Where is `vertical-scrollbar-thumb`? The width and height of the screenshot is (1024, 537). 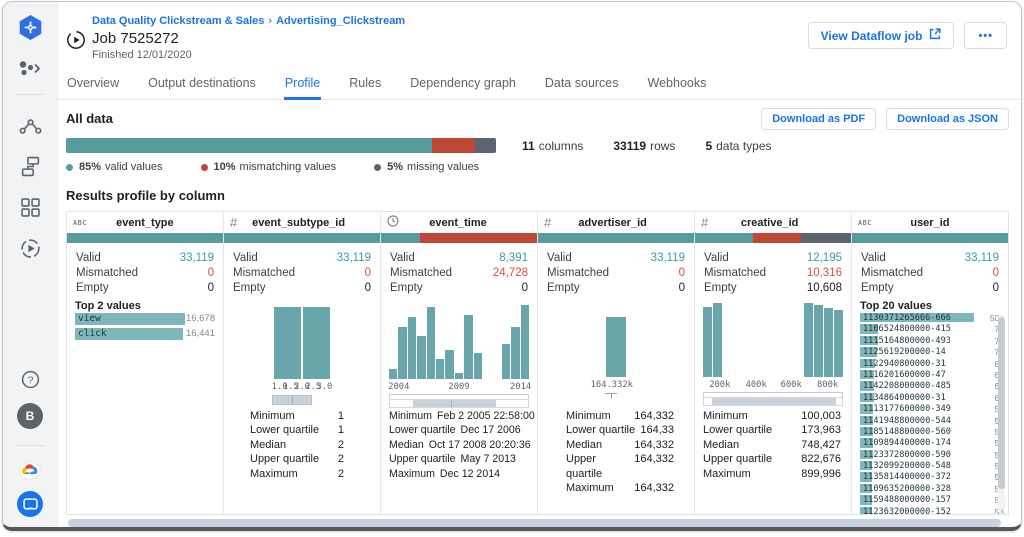
vertical-scrollbar-thumb is located at coordinates (1001, 403).